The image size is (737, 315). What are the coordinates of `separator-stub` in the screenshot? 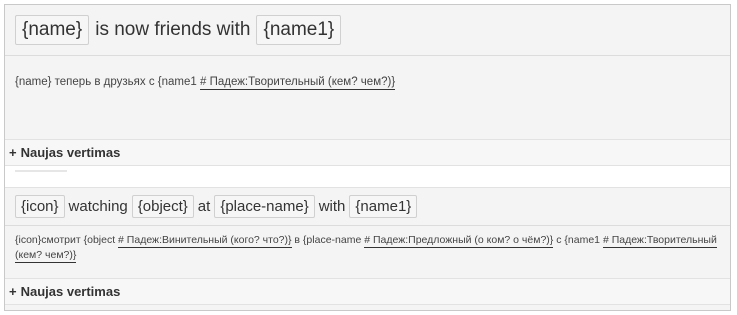 It's located at (41, 171).